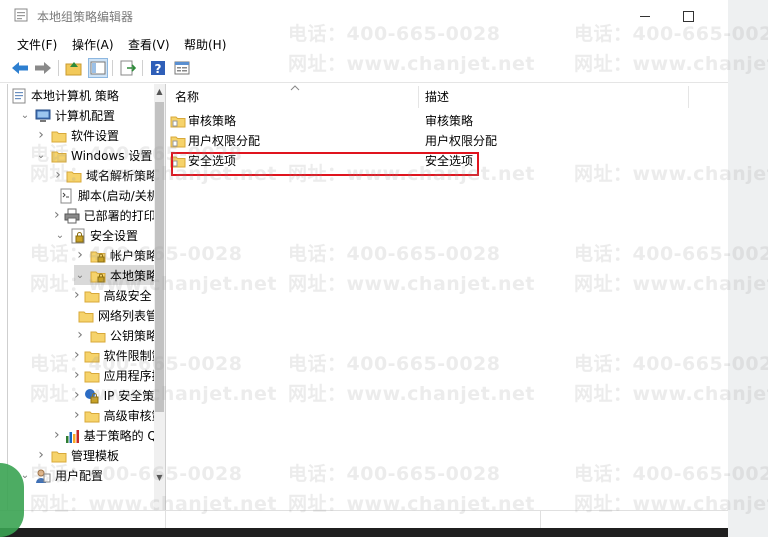 The height and width of the screenshot is (537, 768). Describe the element at coordinates (96, 455) in the screenshot. I see `tree-item: › 管理模板` at that location.